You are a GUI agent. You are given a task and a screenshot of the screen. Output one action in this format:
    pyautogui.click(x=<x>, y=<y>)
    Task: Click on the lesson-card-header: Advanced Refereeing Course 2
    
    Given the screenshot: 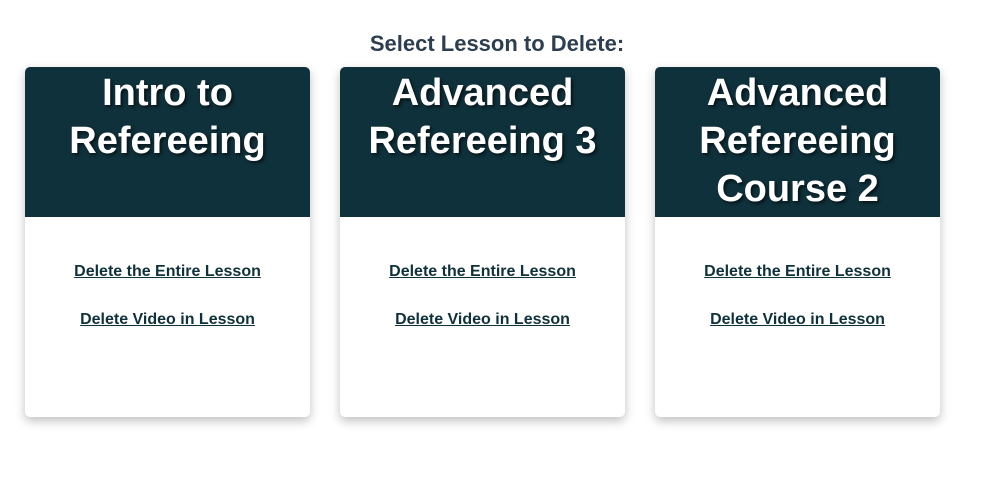 What is the action you would take?
    pyautogui.click(x=797, y=142)
    